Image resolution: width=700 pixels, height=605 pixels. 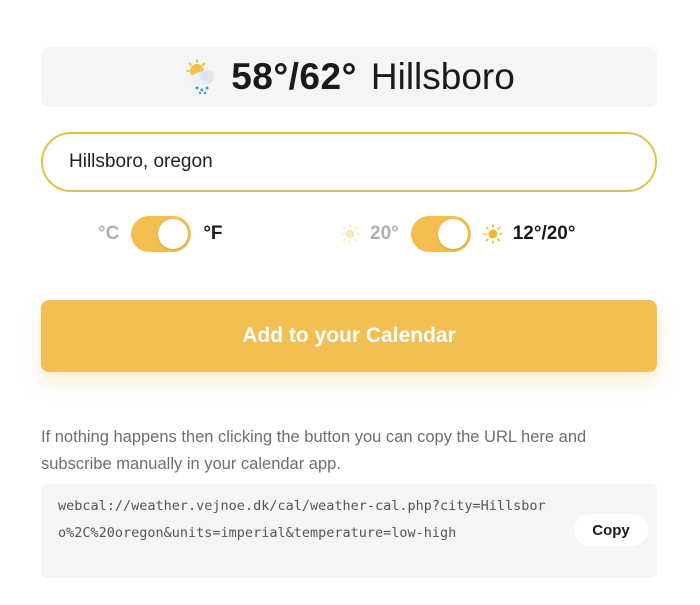 What do you see at coordinates (544, 234) in the screenshot?
I see `low-high-temp-label: 12°/20°` at bounding box center [544, 234].